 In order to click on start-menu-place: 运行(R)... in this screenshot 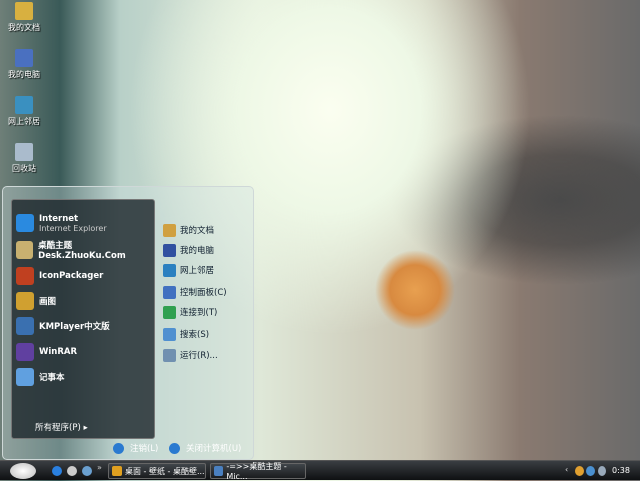, I will do `click(190, 355)`.